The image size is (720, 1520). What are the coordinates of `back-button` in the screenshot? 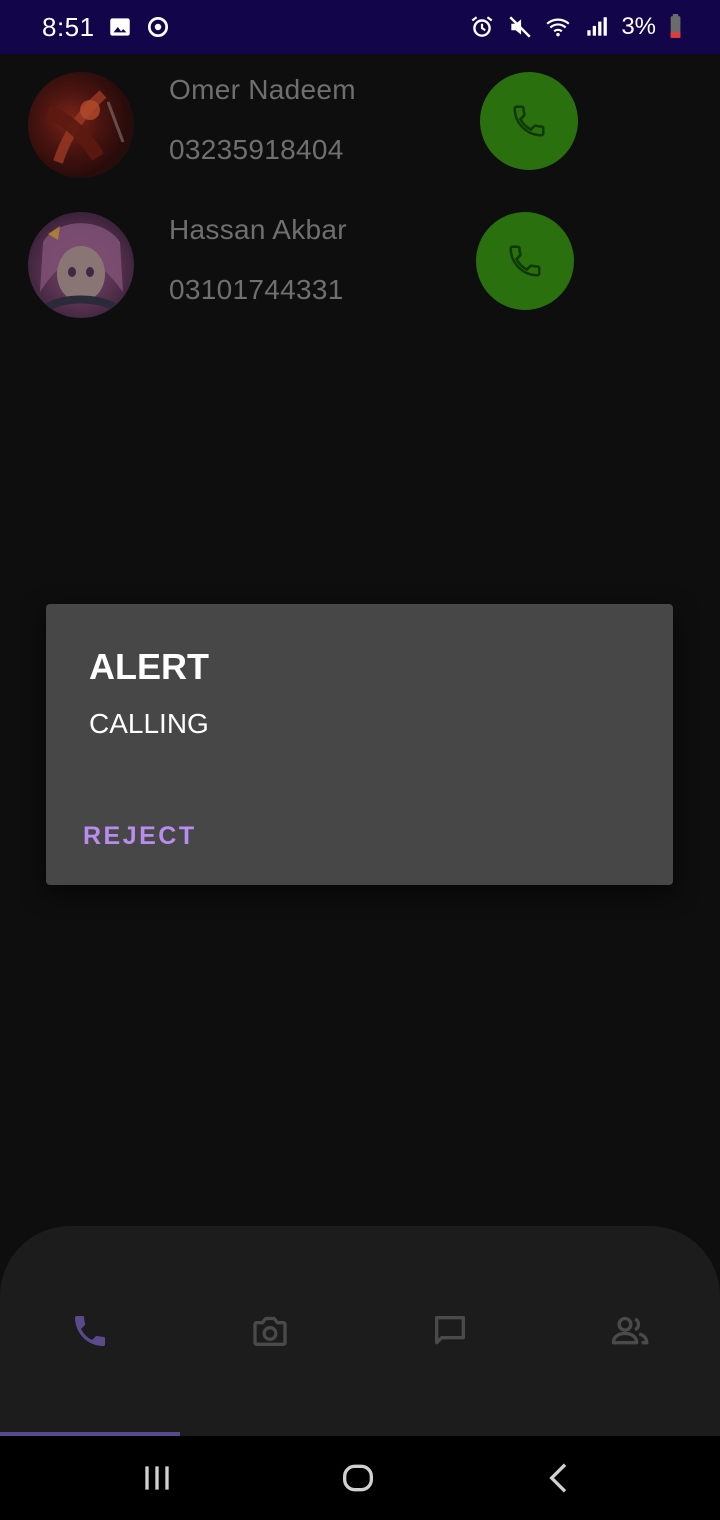 It's located at (560, 1478).